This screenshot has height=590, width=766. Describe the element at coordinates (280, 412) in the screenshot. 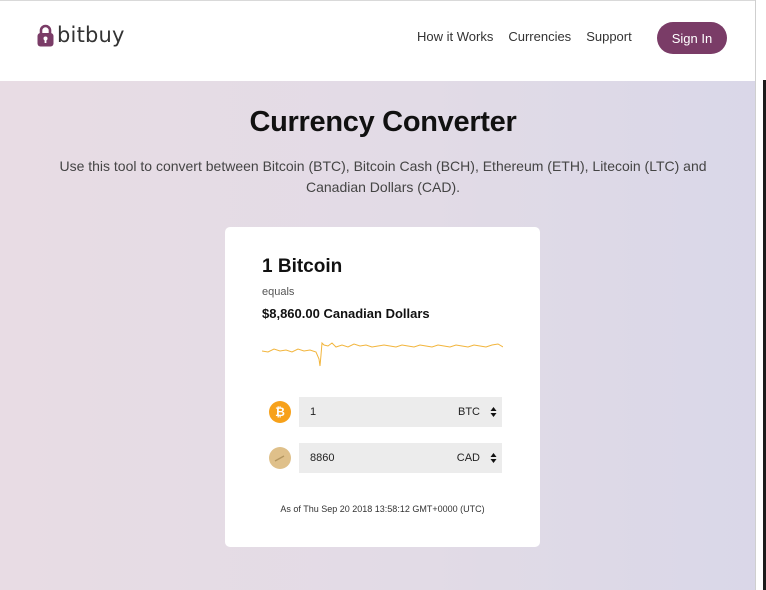

I see `bitcoin-icon: ₿` at that location.